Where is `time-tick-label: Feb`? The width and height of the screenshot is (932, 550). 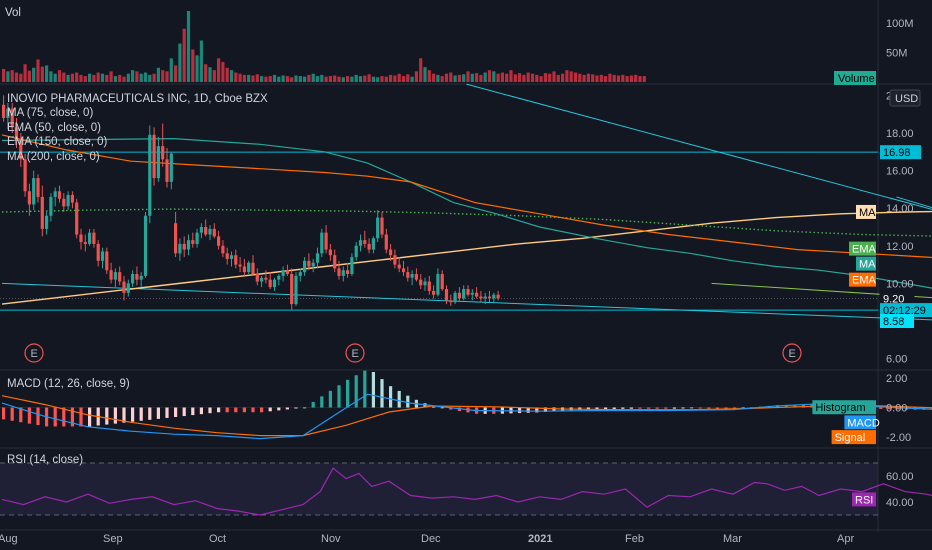 time-tick-label: Feb is located at coordinates (634, 539).